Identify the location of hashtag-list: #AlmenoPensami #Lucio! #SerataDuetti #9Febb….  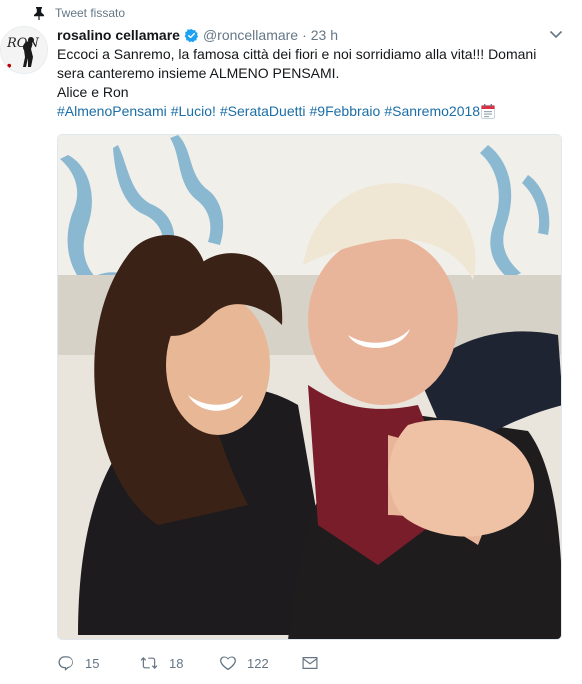
(312, 113).